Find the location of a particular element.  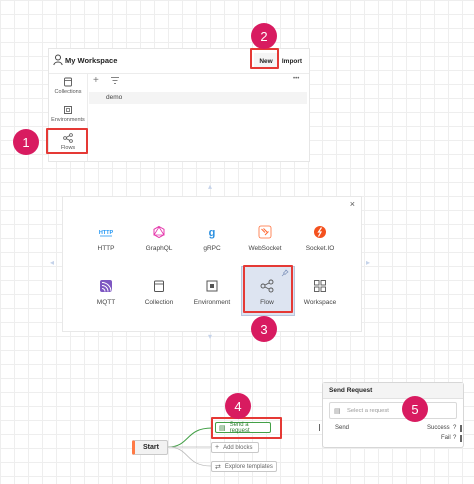

tile-label: HTTP is located at coordinates (106, 248).